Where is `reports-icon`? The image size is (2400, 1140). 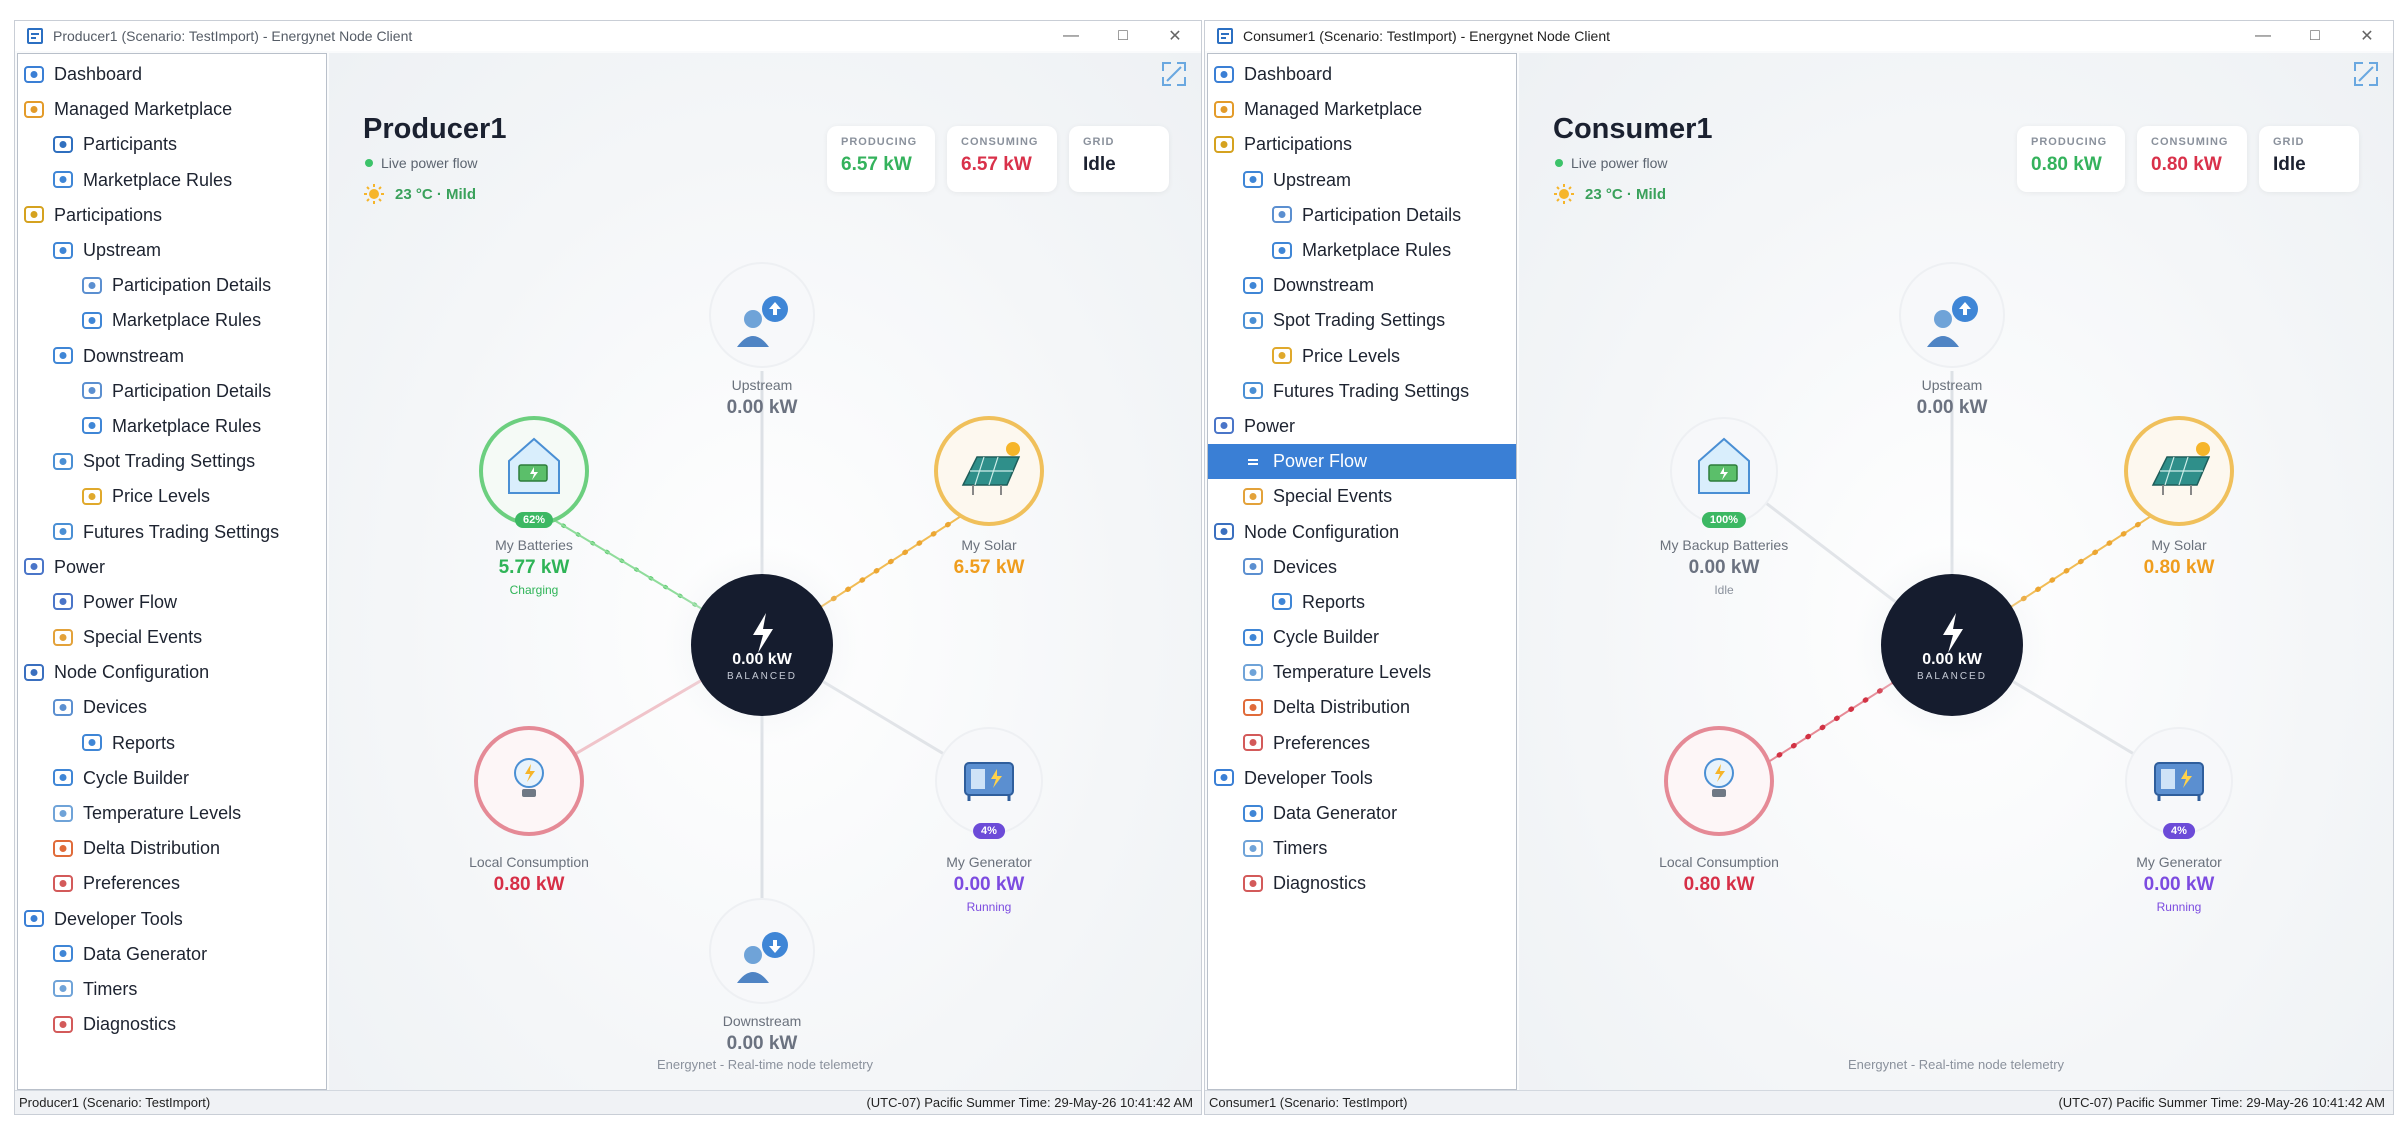
reports-icon is located at coordinates (1282, 602).